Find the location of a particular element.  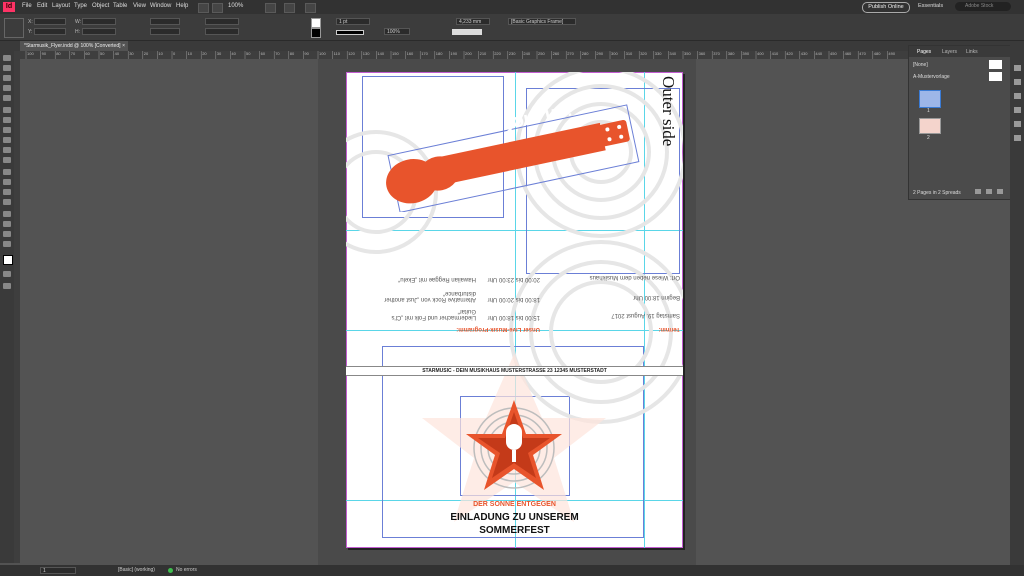

menu-object: Object is located at coordinates (100, 6).